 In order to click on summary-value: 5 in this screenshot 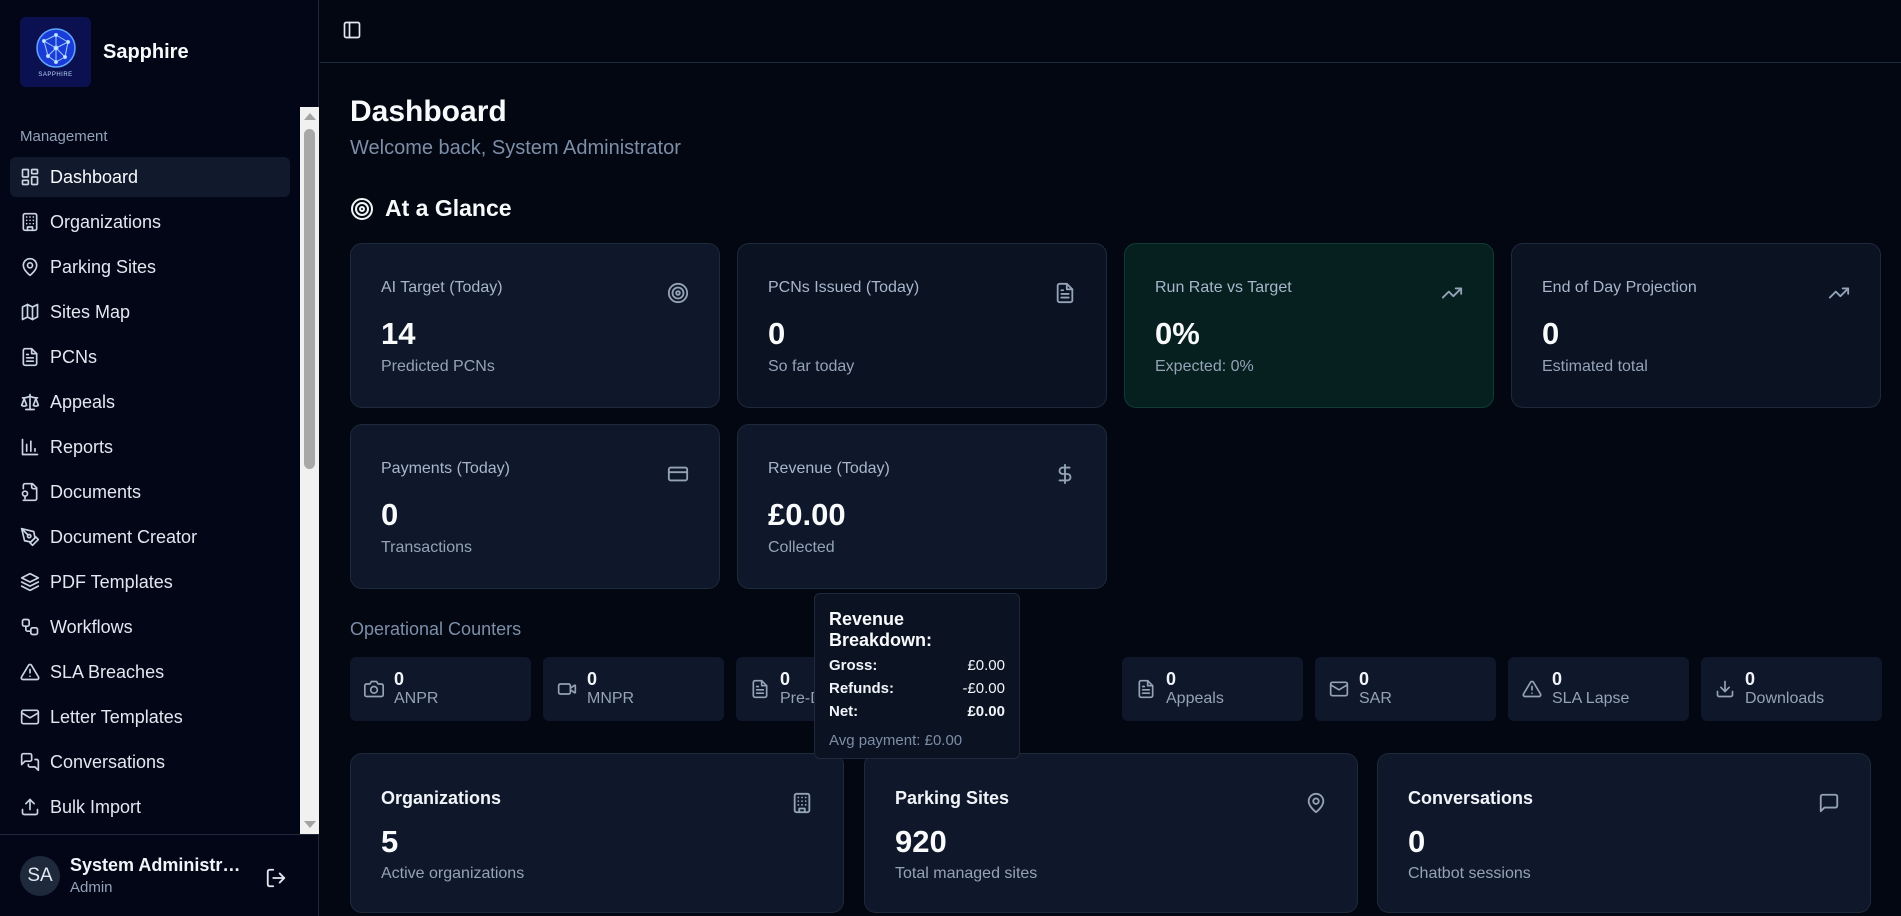, I will do `click(389, 842)`.